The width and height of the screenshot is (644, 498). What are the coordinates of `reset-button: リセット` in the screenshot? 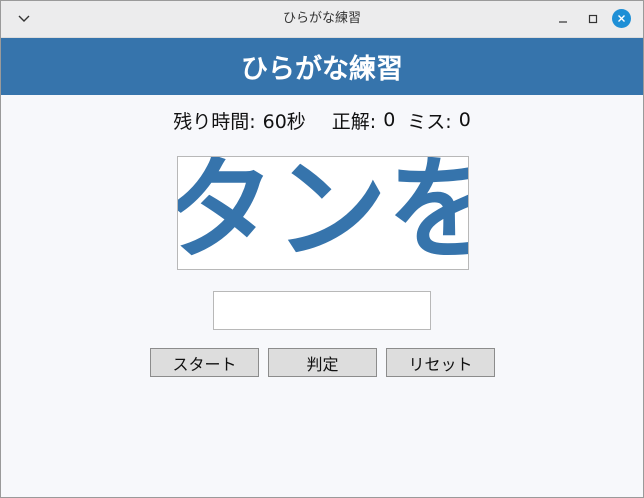 It's located at (440, 362).